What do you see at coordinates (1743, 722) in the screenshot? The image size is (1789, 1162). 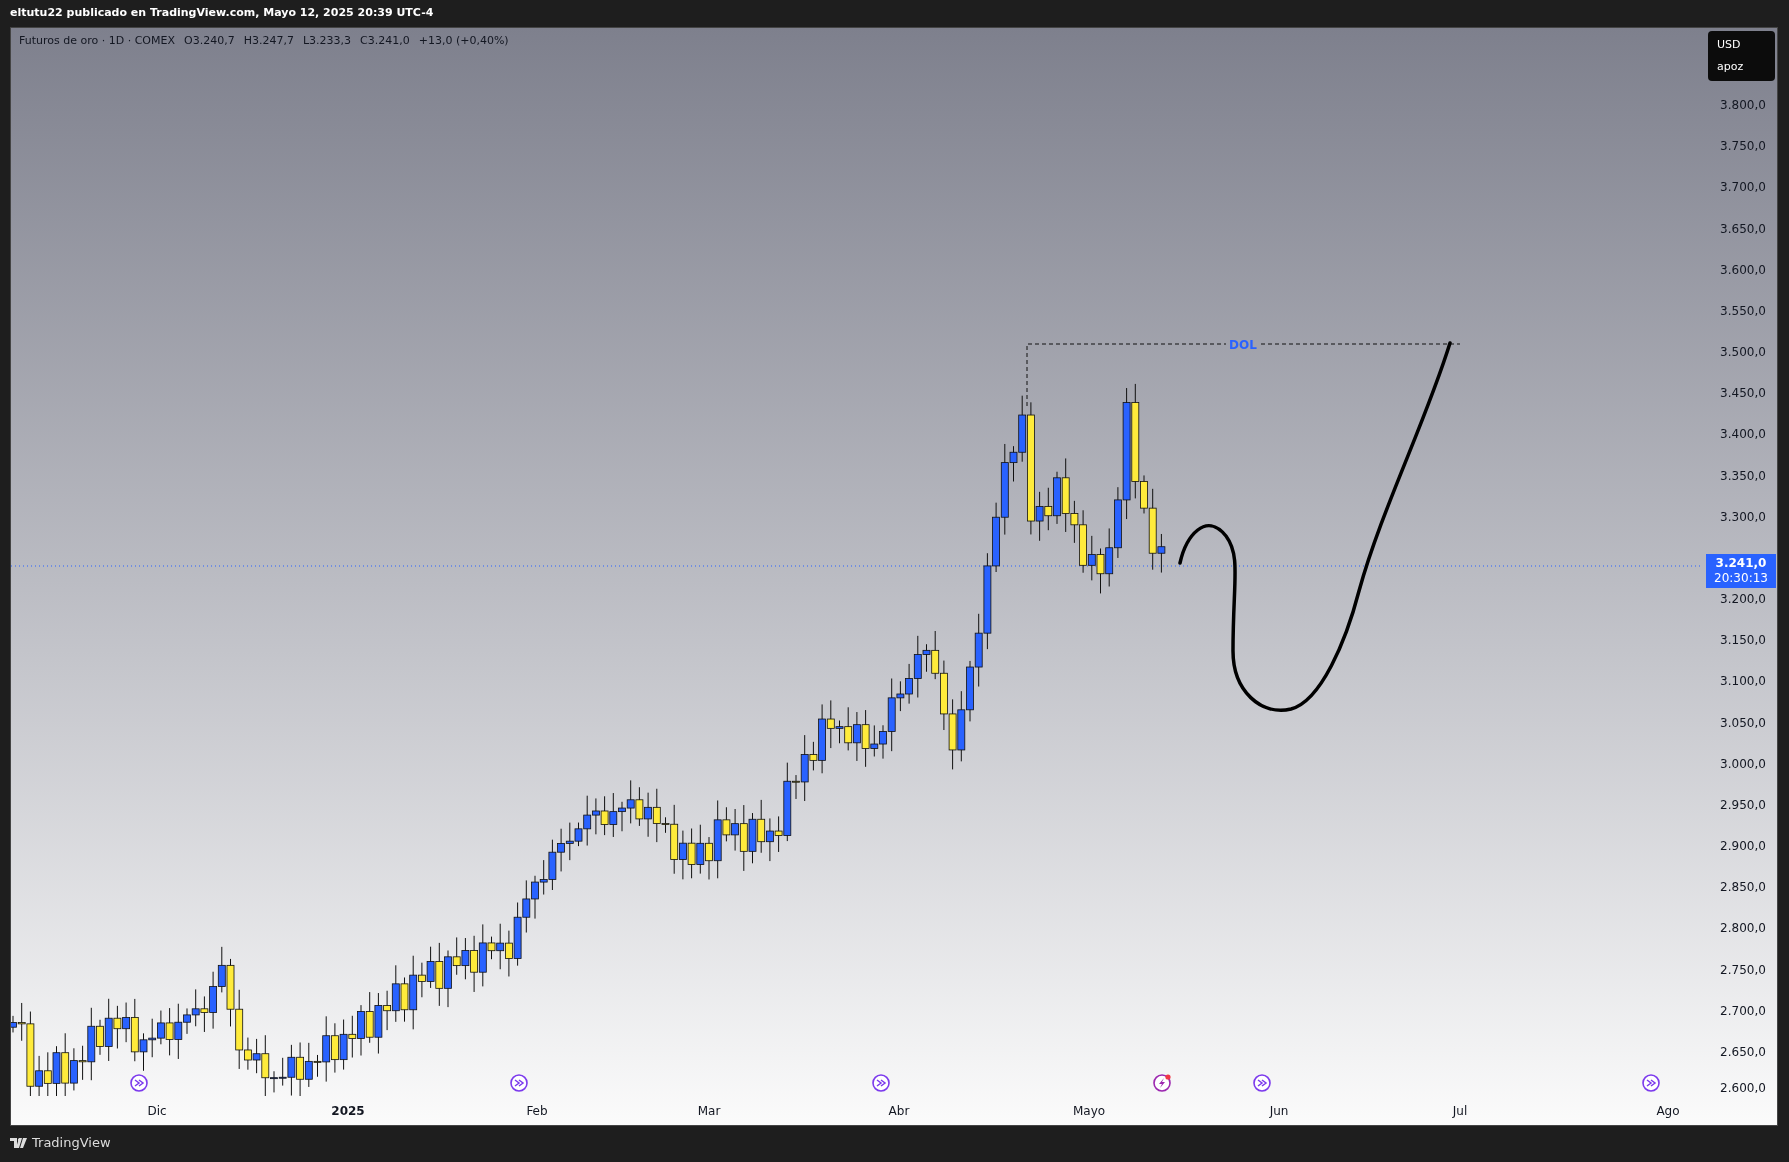 I see `price-axis-label: 3.050,0` at bounding box center [1743, 722].